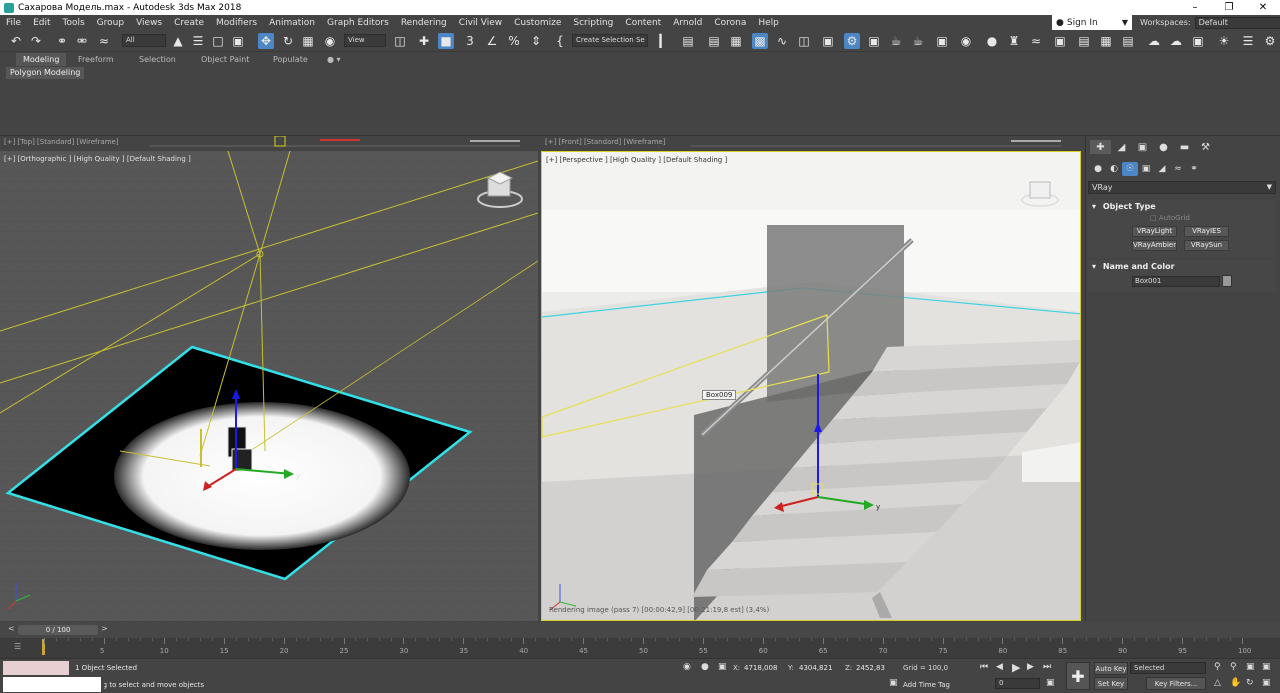  I want to click on settings-icon: ⚙, so click(1270, 41).